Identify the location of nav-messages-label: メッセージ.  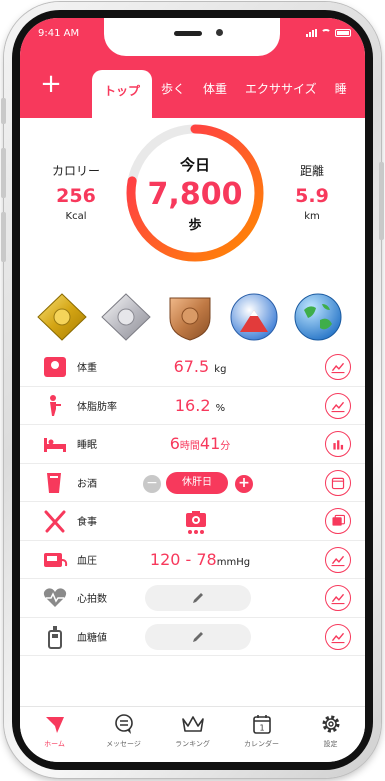
(123, 744).